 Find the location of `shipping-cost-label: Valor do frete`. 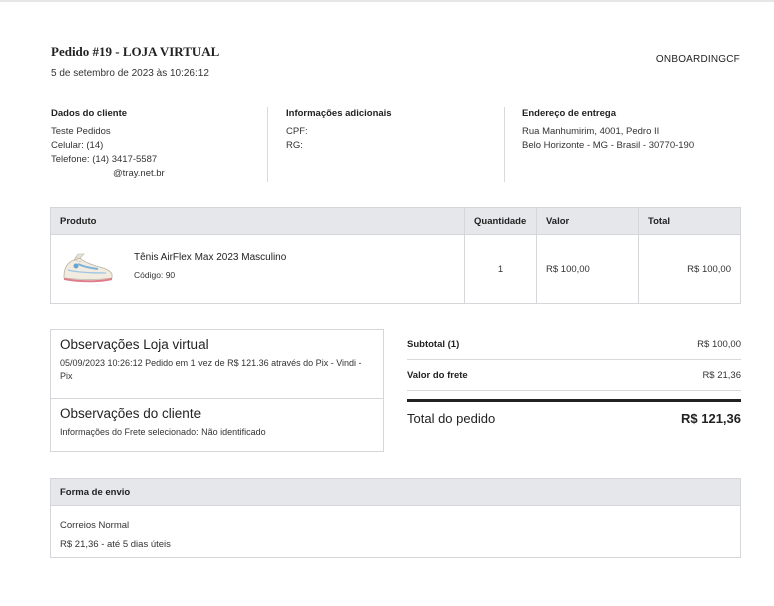

shipping-cost-label: Valor do frete is located at coordinates (437, 375).